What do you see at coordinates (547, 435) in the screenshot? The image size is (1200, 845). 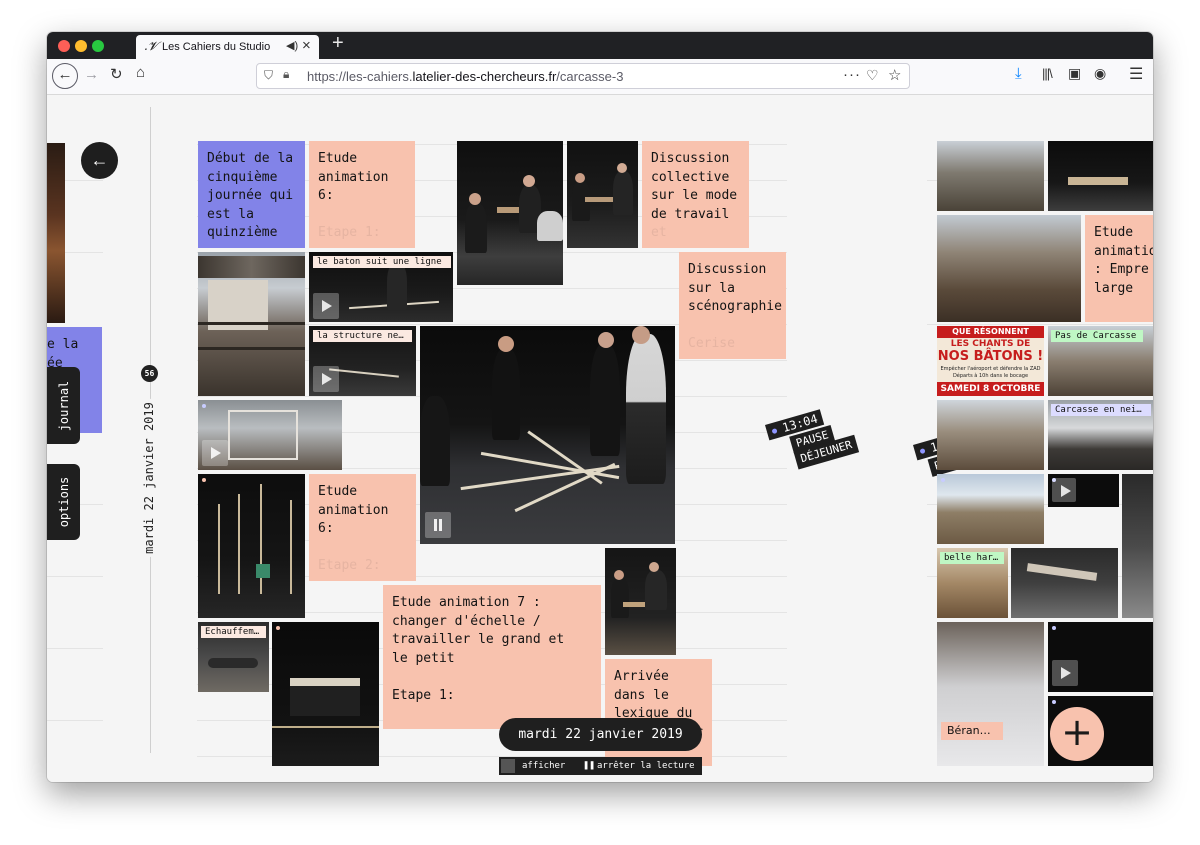 I see `main-video` at bounding box center [547, 435].